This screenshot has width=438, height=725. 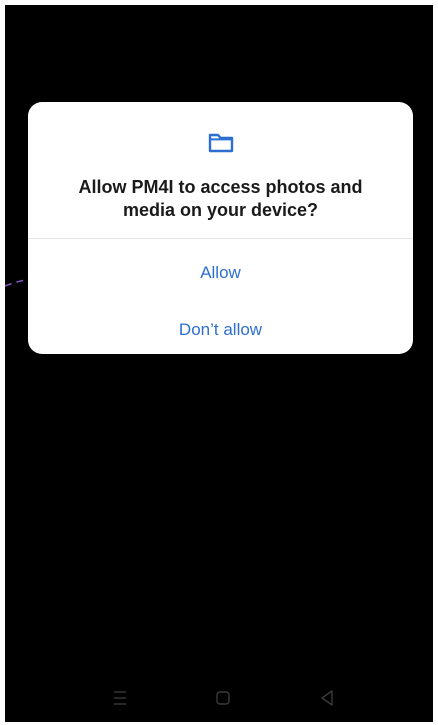 I want to click on allow-button: Allow, so click(x=220, y=273).